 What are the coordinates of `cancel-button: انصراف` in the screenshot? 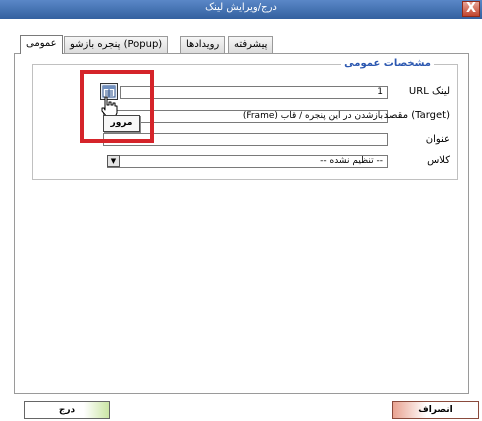 It's located at (435, 410).